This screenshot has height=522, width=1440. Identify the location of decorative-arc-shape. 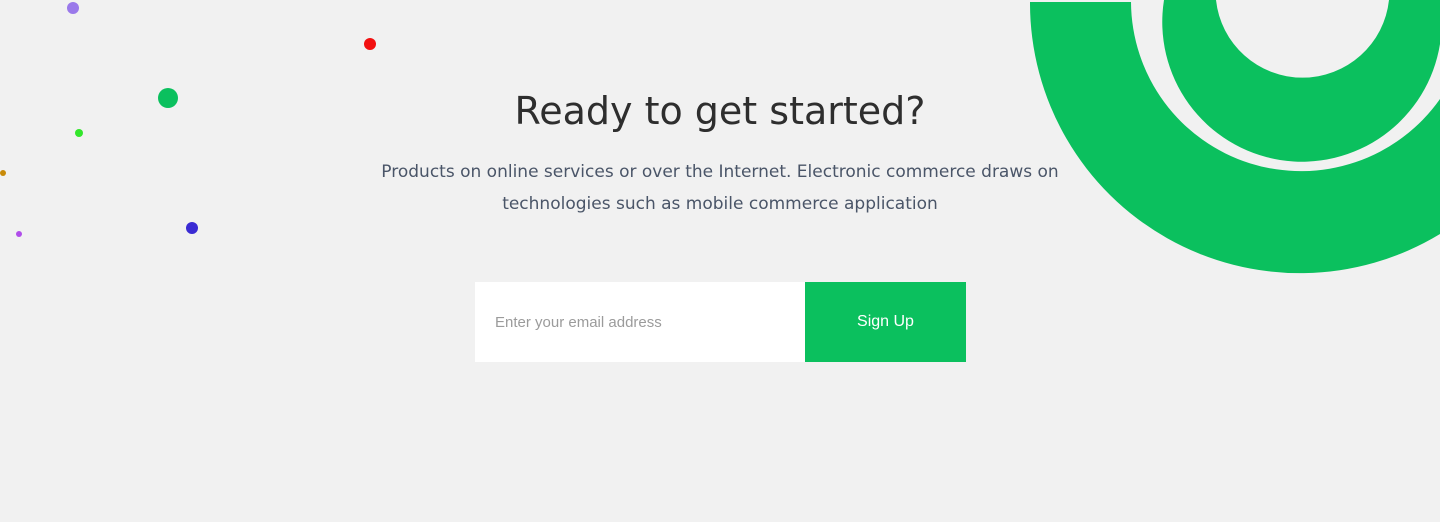
(1235, 137).